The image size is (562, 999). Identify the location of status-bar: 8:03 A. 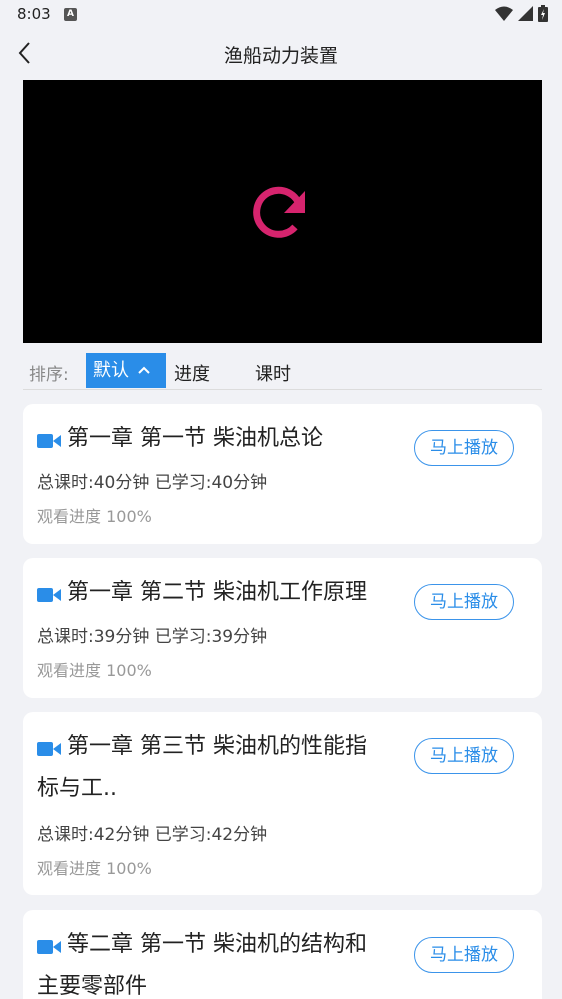
(281, 15).